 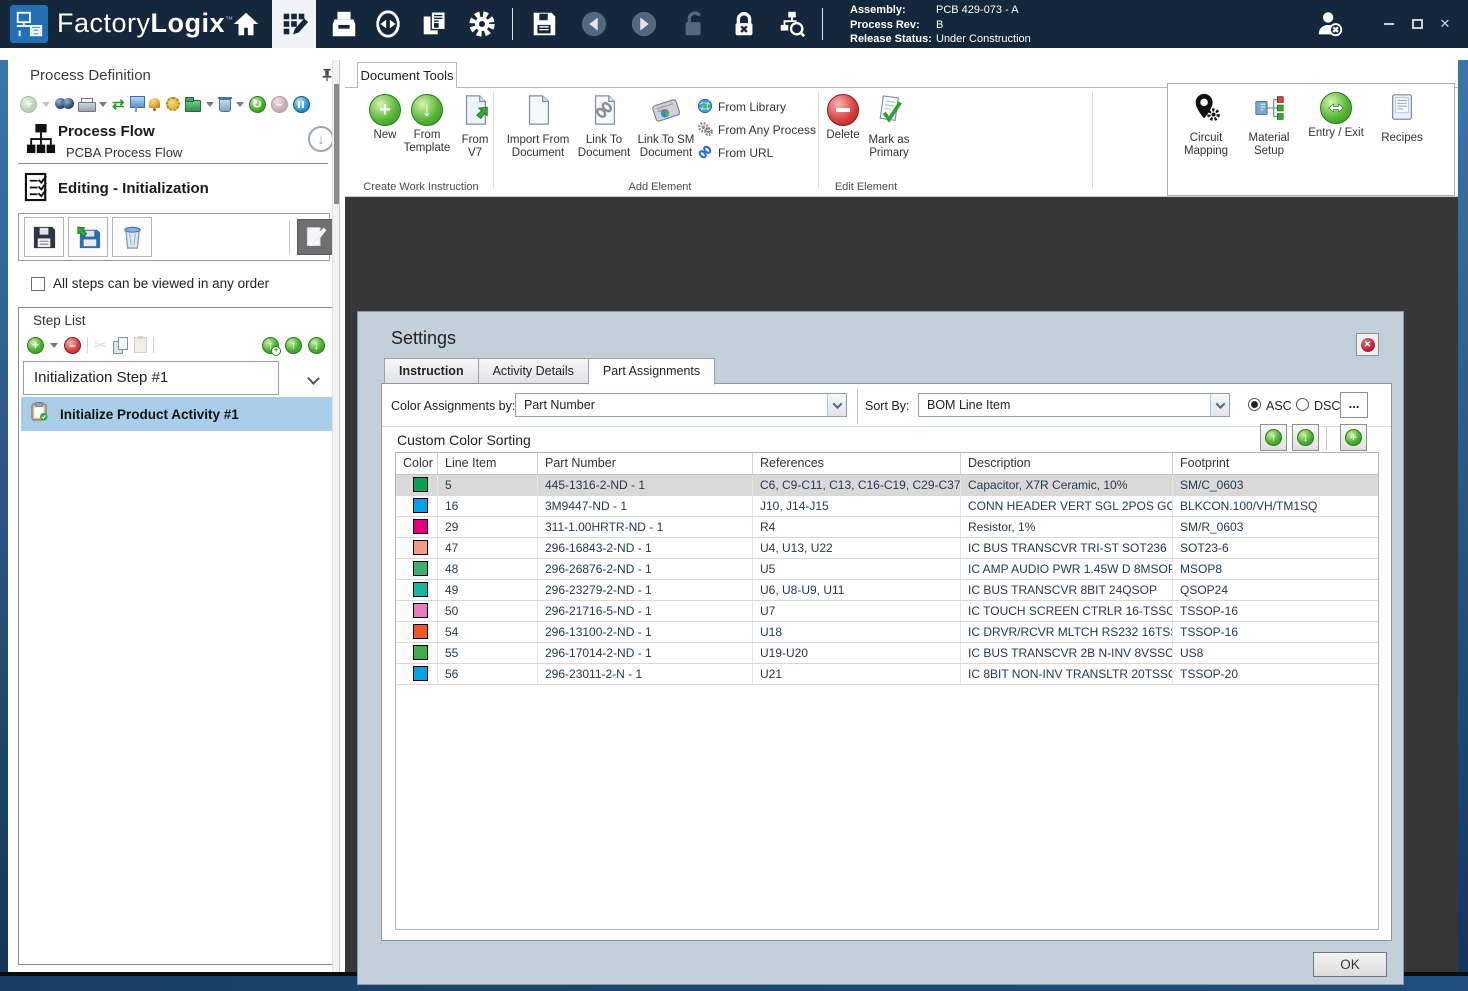 What do you see at coordinates (344, 24) in the screenshot?
I see `production-icon` at bounding box center [344, 24].